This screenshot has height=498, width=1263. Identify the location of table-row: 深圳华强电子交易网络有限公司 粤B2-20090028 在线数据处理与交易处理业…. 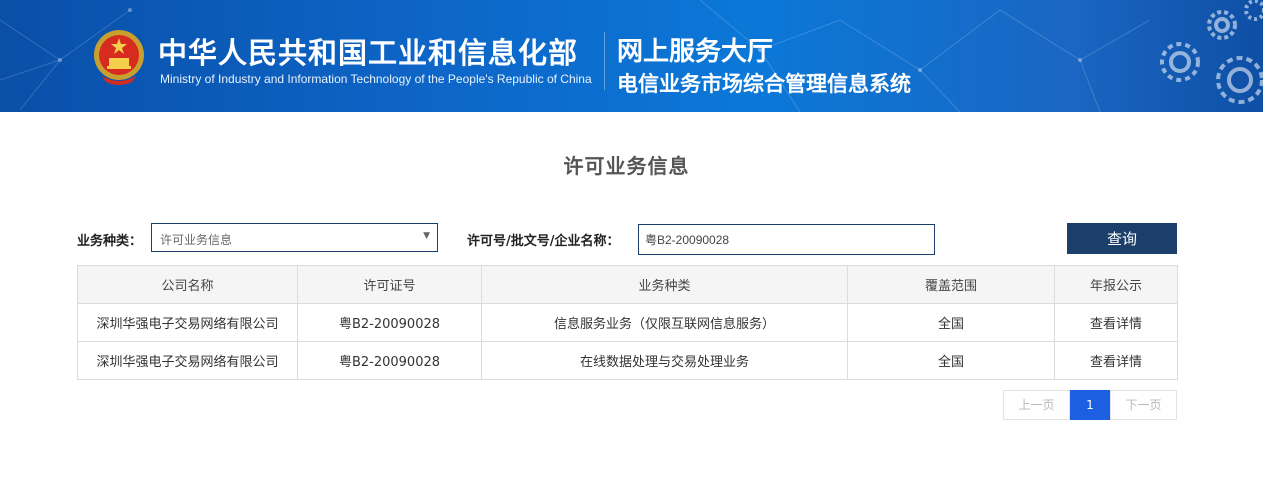
(627, 360).